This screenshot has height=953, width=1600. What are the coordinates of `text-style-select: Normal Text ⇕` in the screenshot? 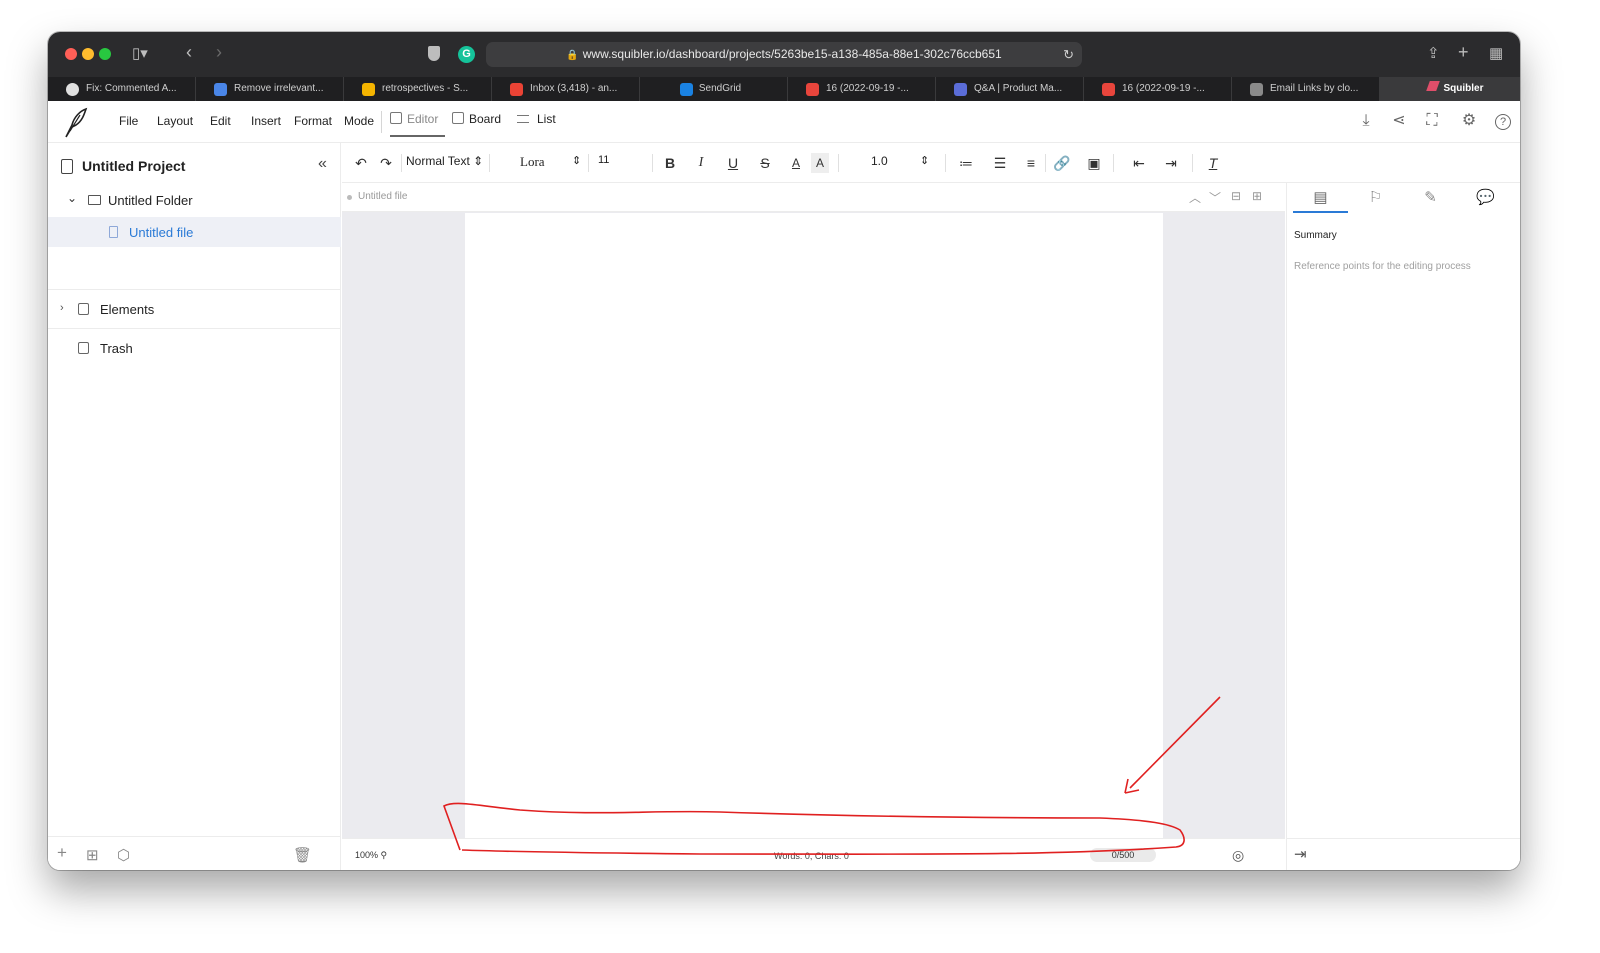 It's located at (444, 161).